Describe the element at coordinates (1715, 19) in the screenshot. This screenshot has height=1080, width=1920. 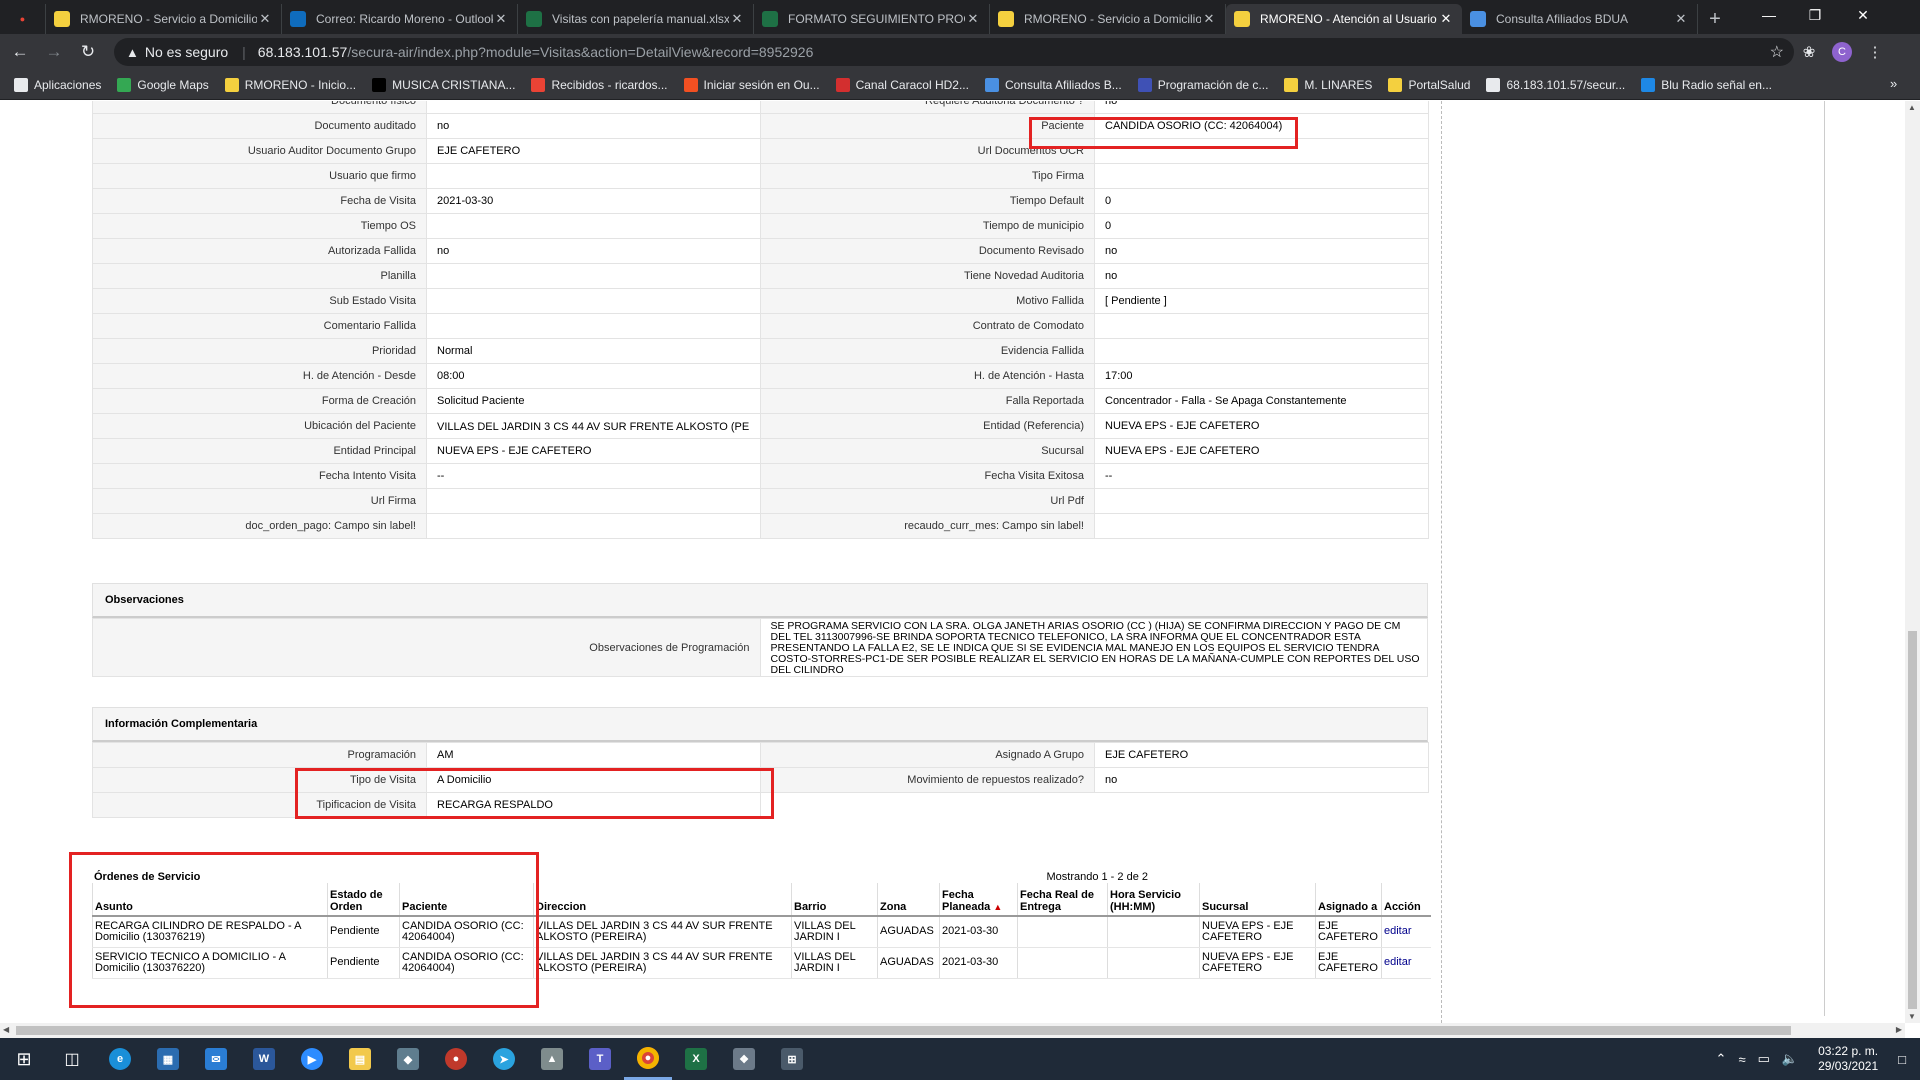
I see `new-tab-button: +` at that location.